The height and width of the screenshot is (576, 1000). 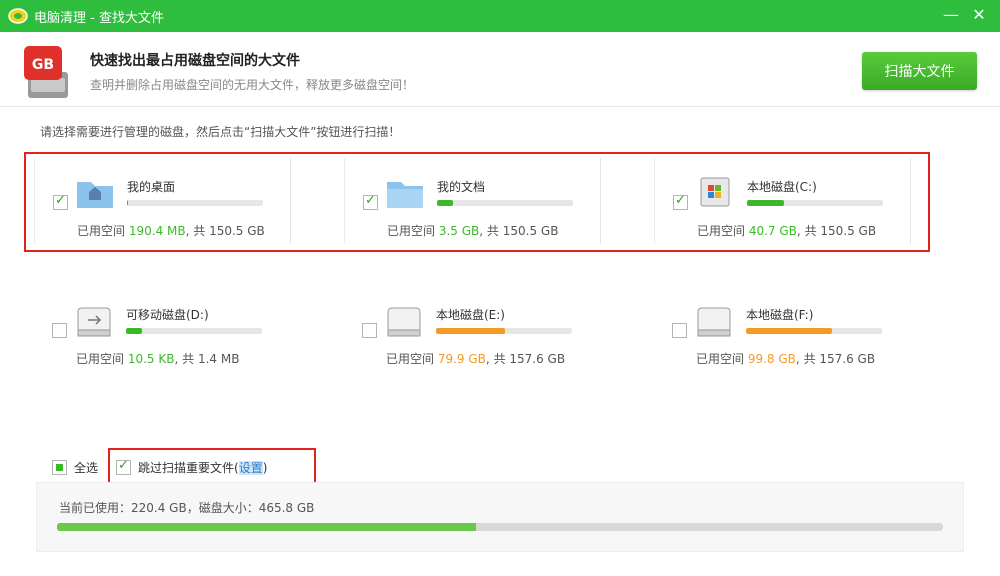 What do you see at coordinates (157, 231) in the screenshot?
I see `used-space-value: 190.4 MB` at bounding box center [157, 231].